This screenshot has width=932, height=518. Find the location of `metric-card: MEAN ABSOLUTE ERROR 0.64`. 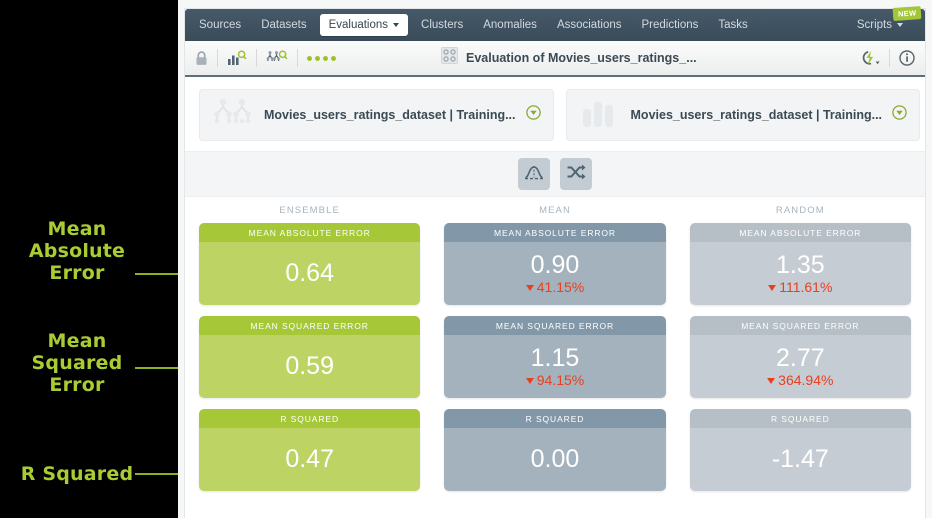

metric-card: MEAN ABSOLUTE ERROR 0.64 is located at coordinates (310, 264).